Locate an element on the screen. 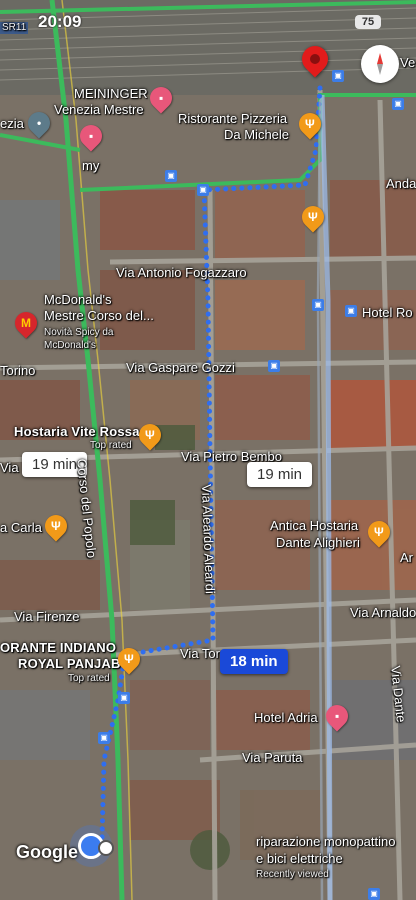 The image size is (416, 900). place-riparazione-recent: Recently viewed is located at coordinates (292, 874).